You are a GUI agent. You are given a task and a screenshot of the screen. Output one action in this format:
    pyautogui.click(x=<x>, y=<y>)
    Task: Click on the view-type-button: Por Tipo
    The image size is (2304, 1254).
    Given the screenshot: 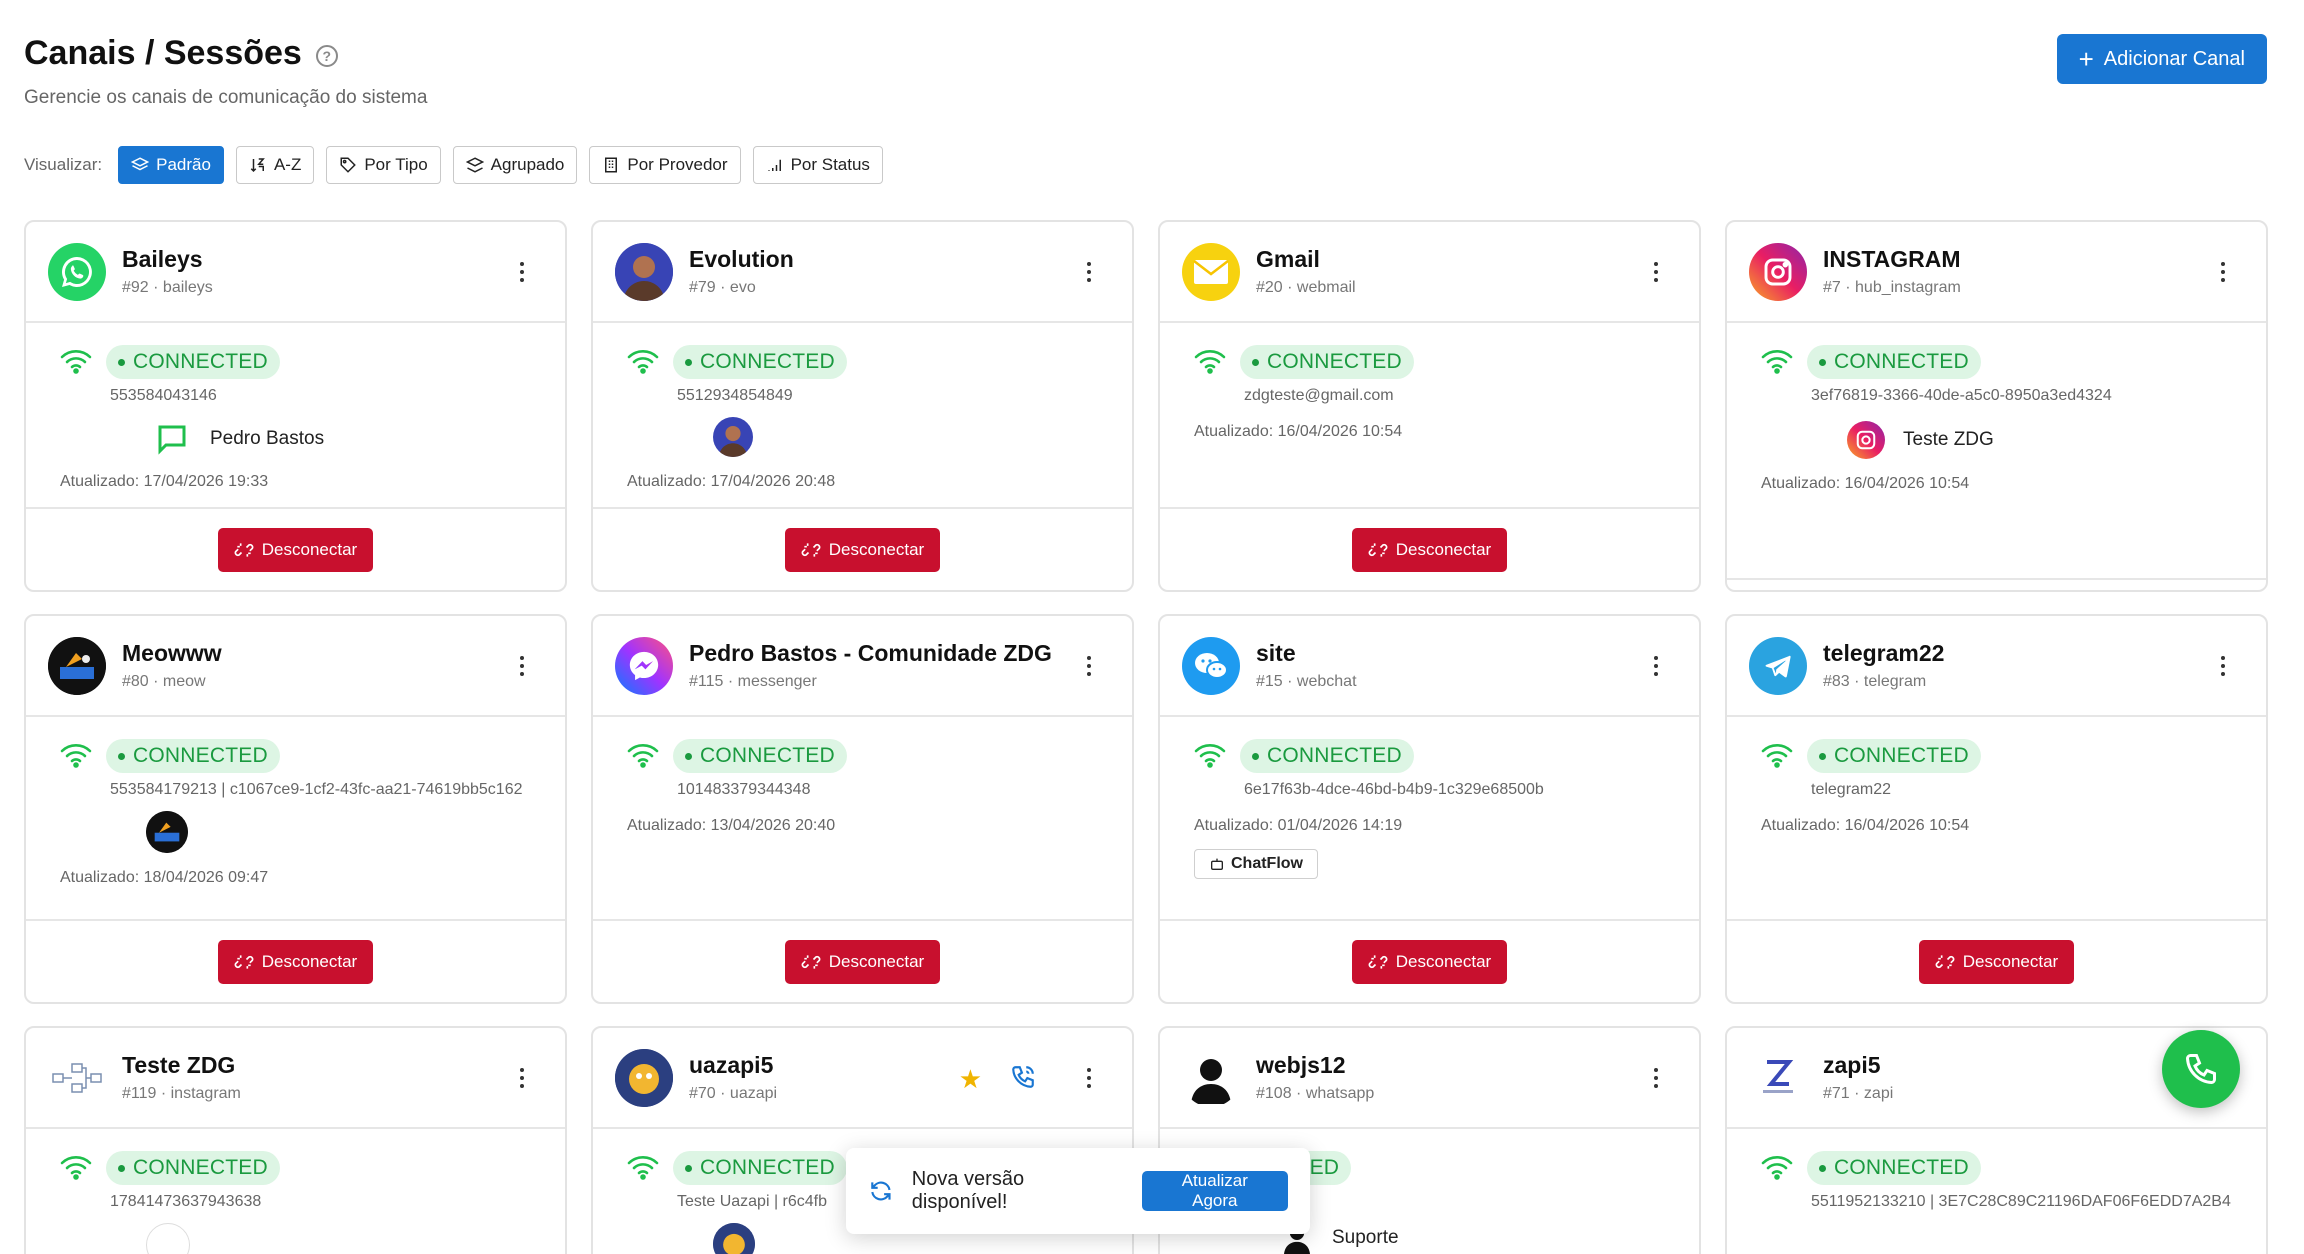 What is the action you would take?
    pyautogui.click(x=383, y=165)
    